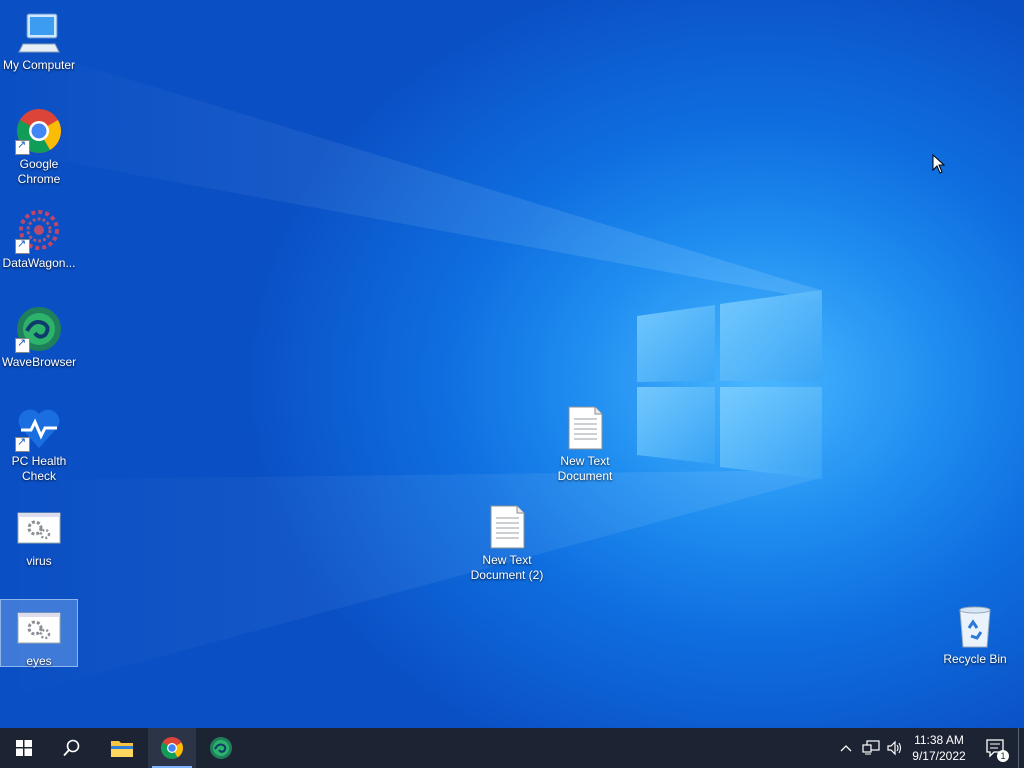 The height and width of the screenshot is (768, 1024). Describe the element at coordinates (1003, 756) in the screenshot. I see `notification-count-badge: 1` at that location.